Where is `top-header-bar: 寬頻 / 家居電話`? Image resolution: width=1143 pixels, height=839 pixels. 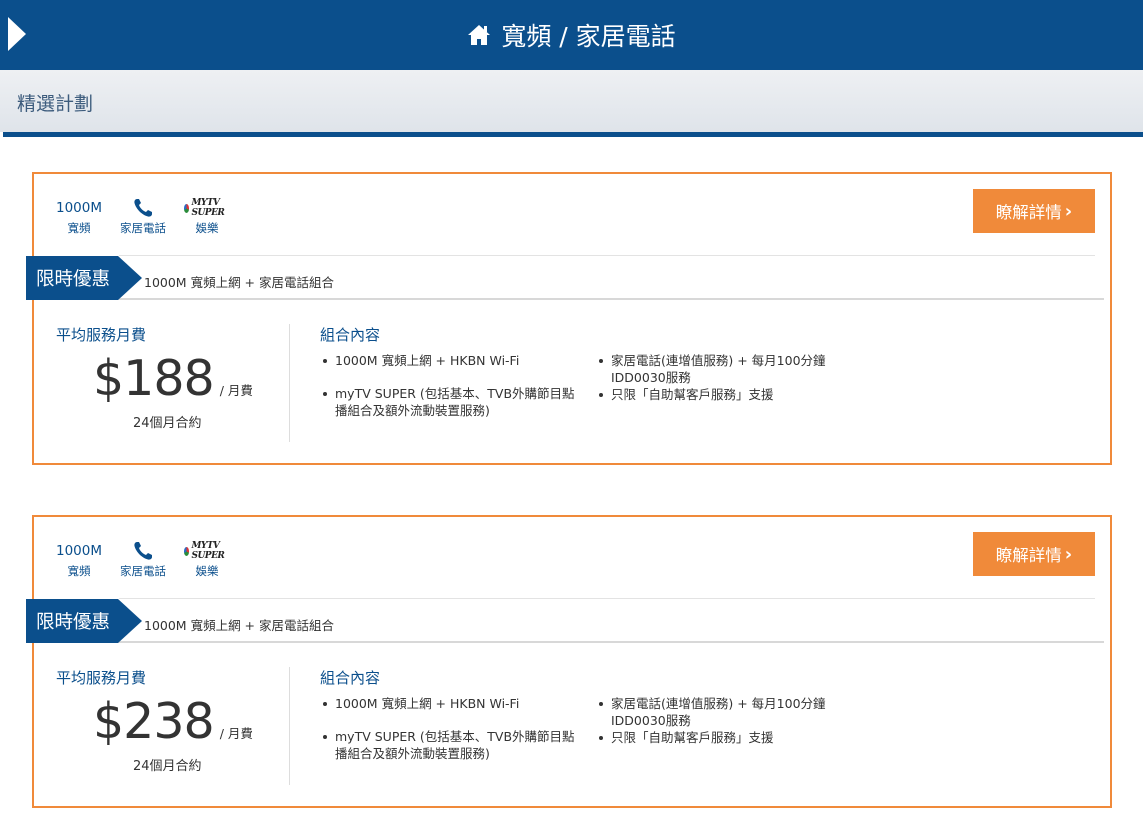
top-header-bar: 寬頻 / 家居電話 is located at coordinates (571, 35).